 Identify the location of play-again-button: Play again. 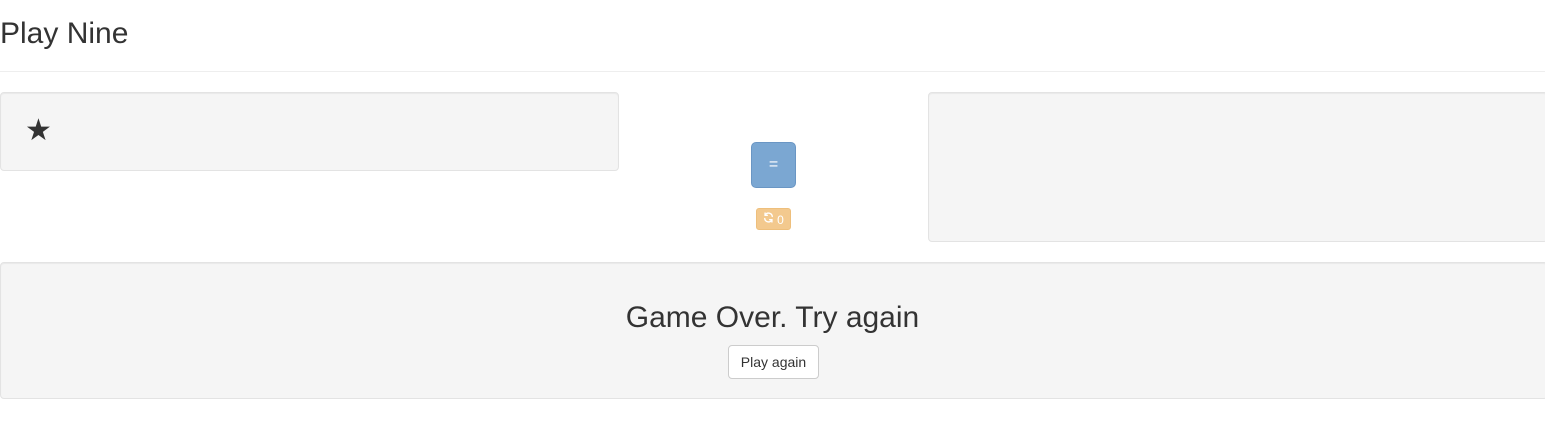
(773, 362).